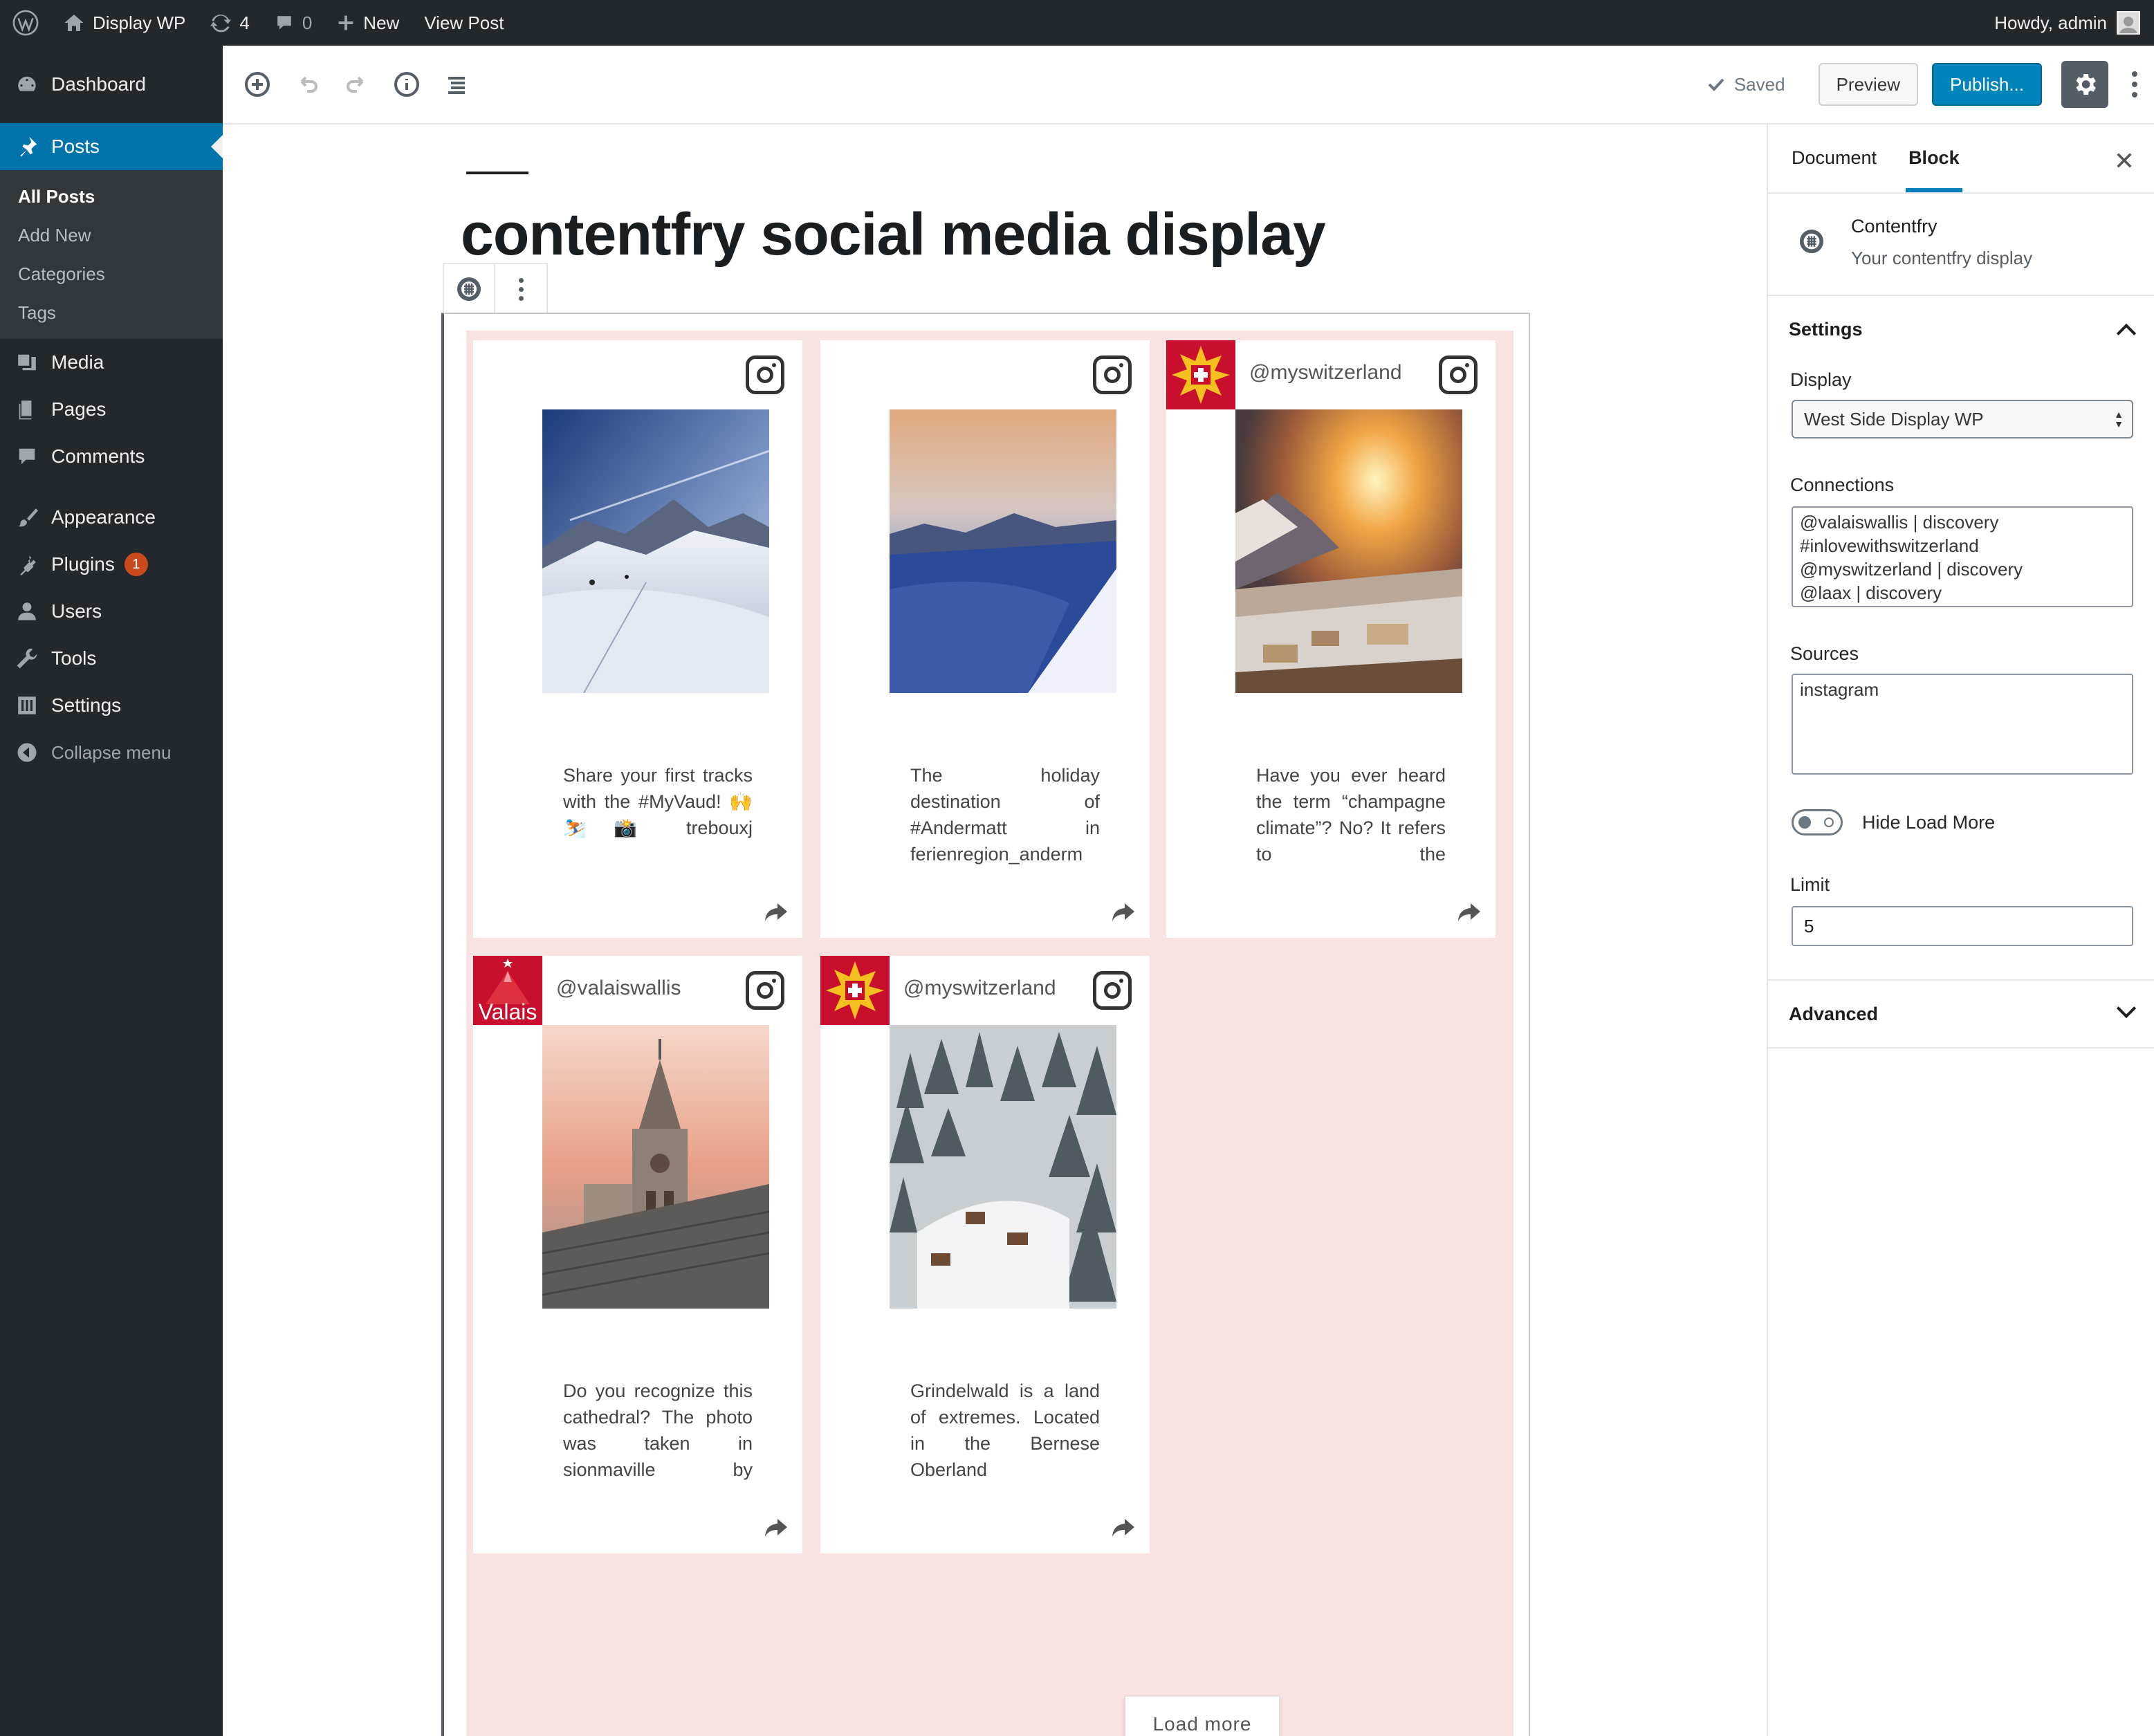 Image resolution: width=2154 pixels, height=1736 pixels. I want to click on block-more-options-button, so click(520, 289).